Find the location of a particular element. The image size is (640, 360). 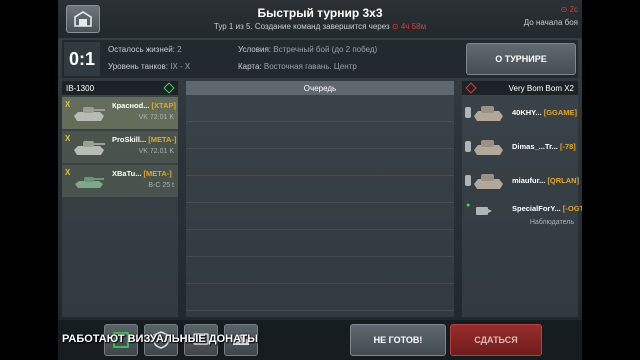

player-name: XBaTu... [META-] is located at coordinates (142, 173).